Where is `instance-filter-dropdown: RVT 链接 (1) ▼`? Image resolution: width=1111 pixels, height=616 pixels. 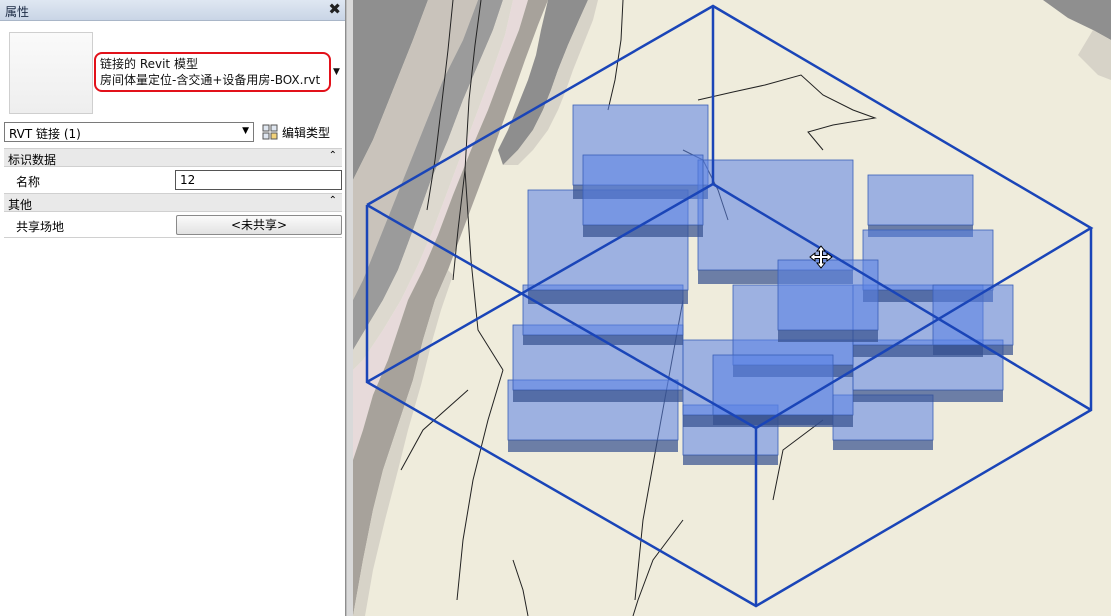
instance-filter-dropdown: RVT 链接 (1) ▼ is located at coordinates (129, 132).